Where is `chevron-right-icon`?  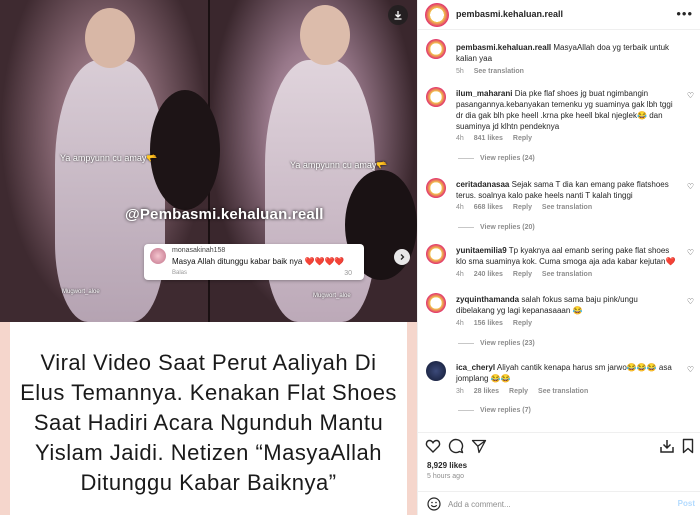
chevron-right-icon is located at coordinates (402, 257).